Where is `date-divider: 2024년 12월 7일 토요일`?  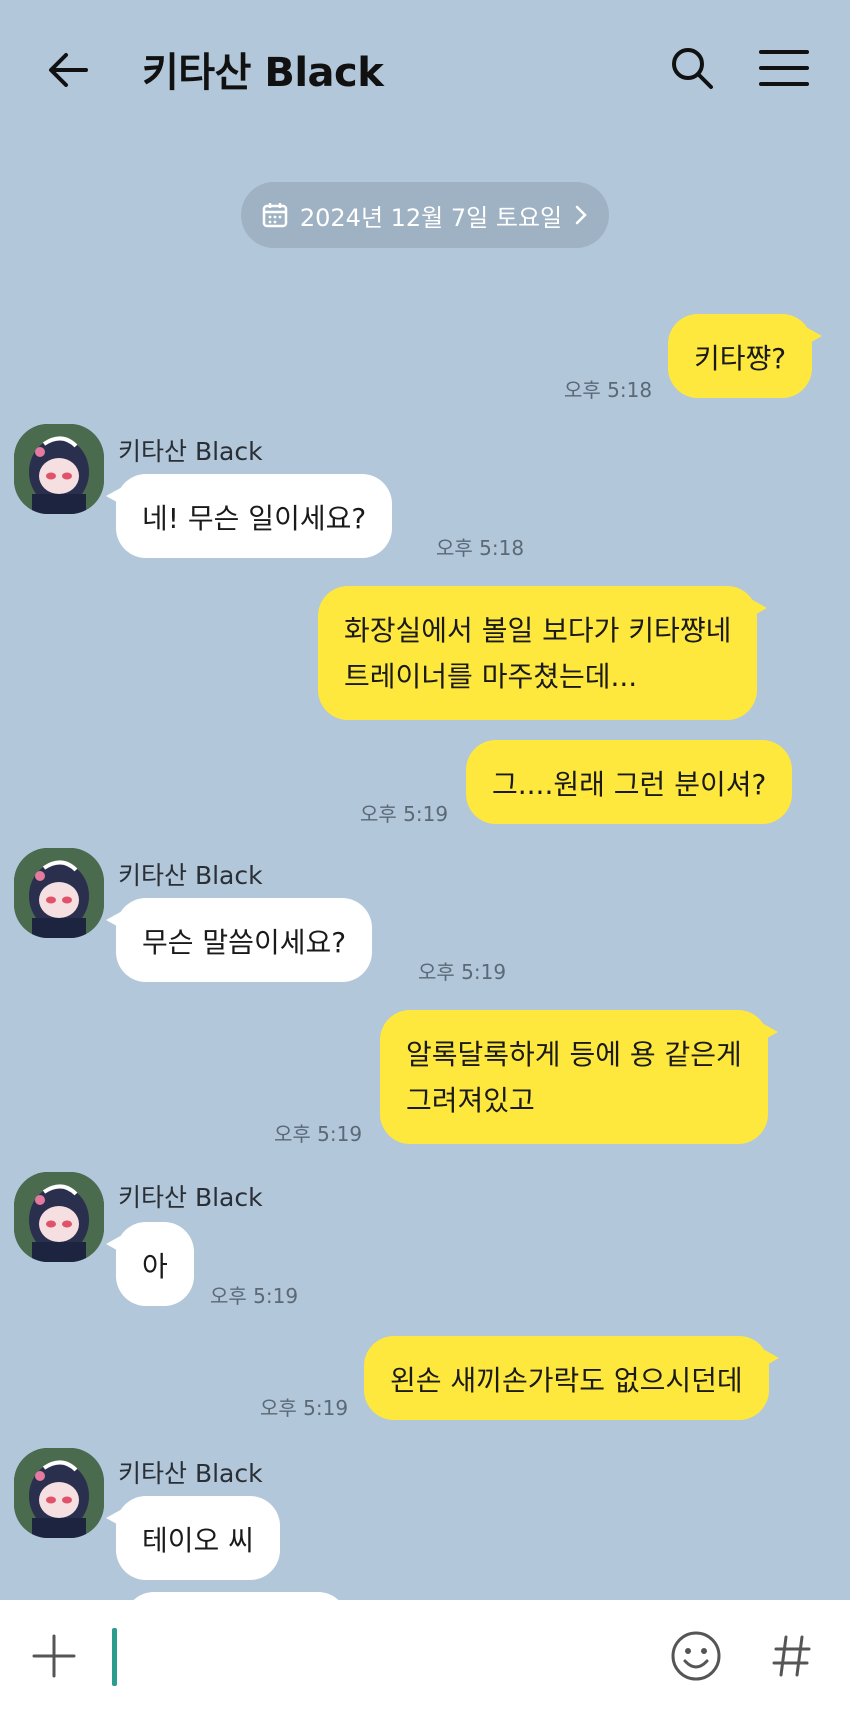
date-divider: 2024년 12월 7일 토요일 is located at coordinates (425, 215).